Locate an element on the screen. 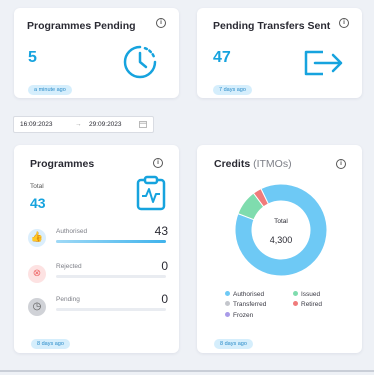  programmes-total: 43 is located at coordinates (38, 203).